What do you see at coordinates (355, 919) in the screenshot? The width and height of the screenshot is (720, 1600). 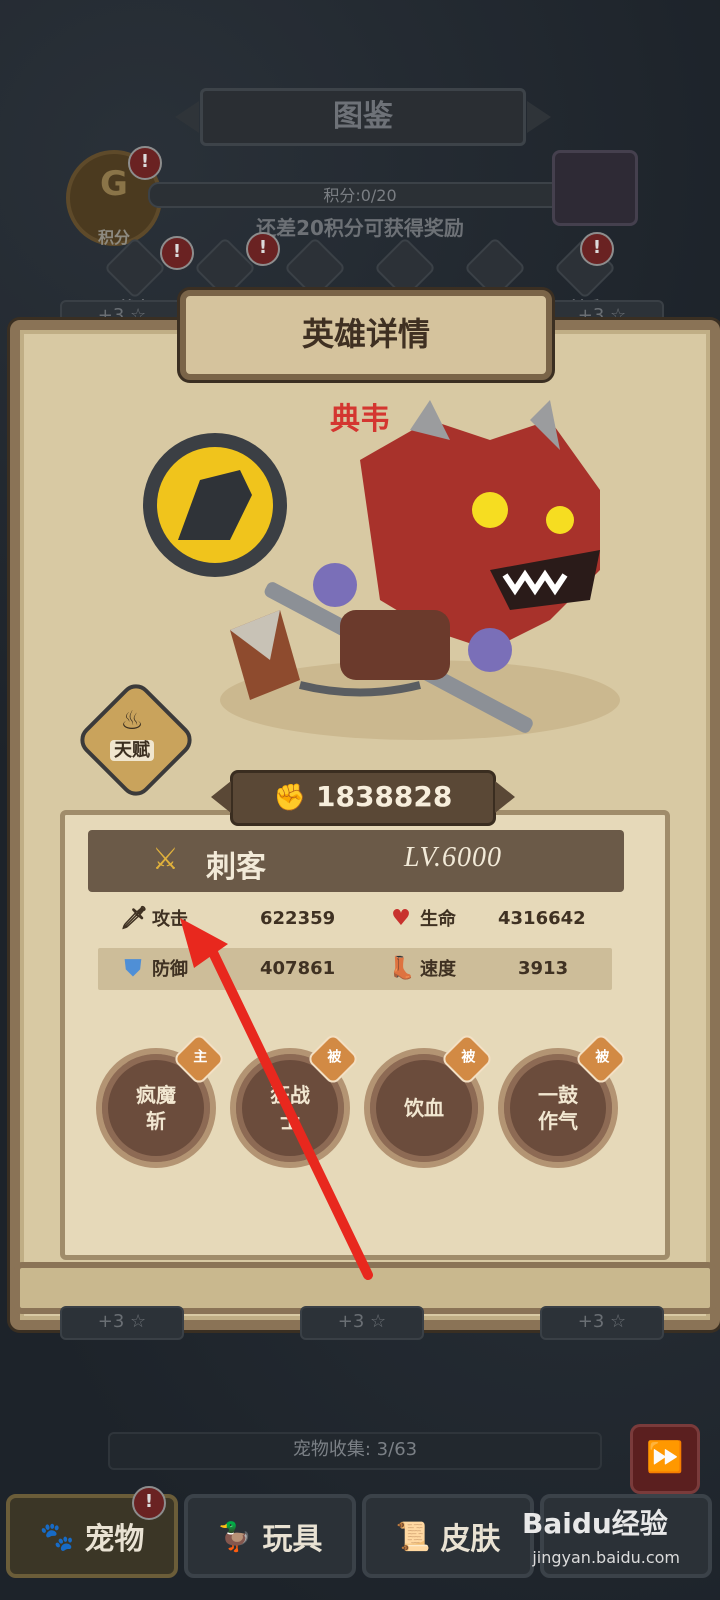 I see `stat-row: 🗡 攻击 622359 ♥ 生命 4316642` at bounding box center [355, 919].